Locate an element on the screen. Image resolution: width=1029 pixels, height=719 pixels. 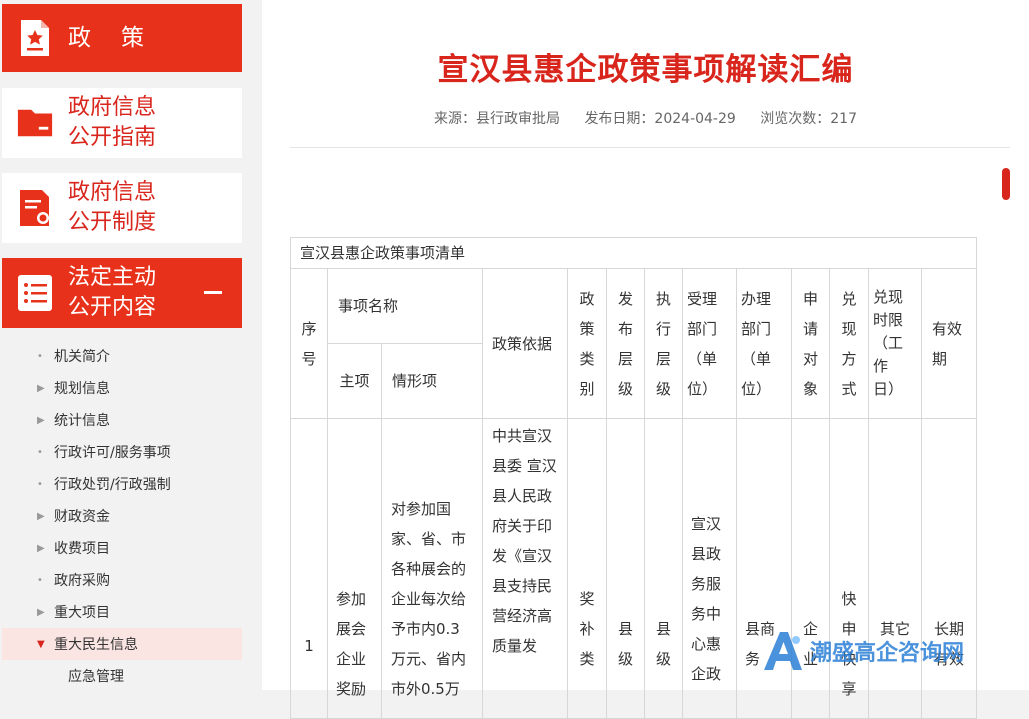
header-main-item: 主项 is located at coordinates (354, 381).